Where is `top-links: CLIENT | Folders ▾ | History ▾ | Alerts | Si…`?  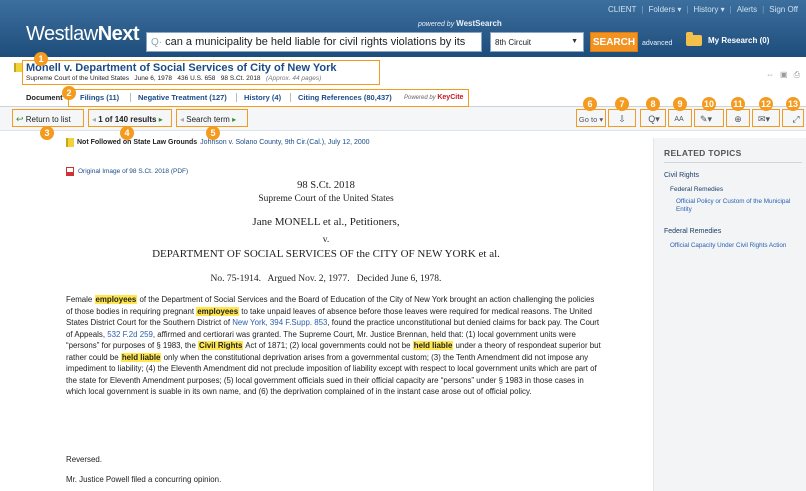
top-links: CLIENT | Folders ▾ | History ▾ | Alerts | Si… is located at coordinates (703, 9).